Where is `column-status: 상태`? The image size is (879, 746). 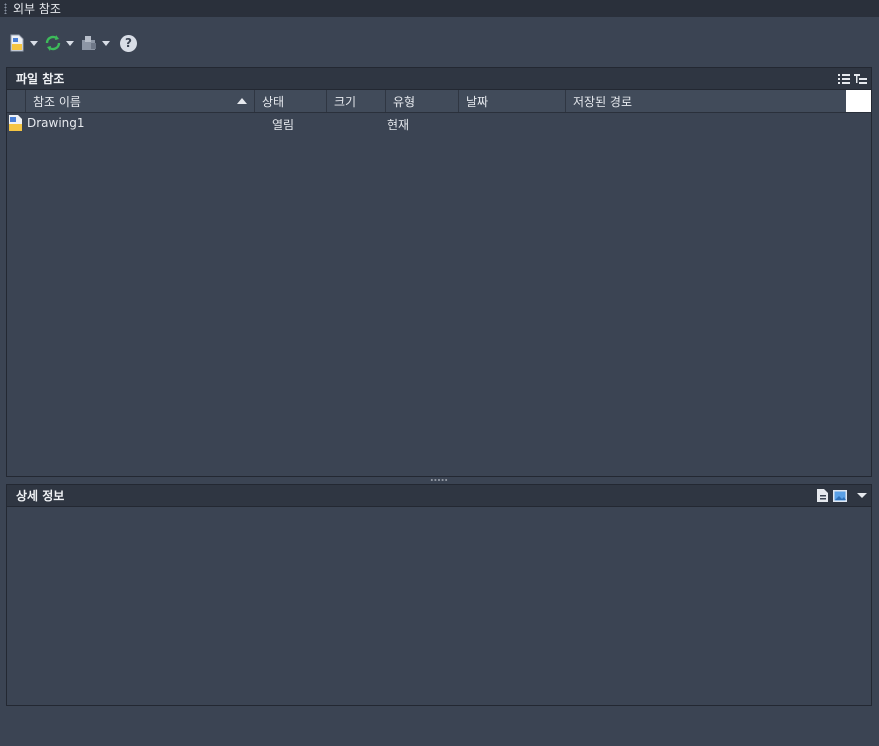 column-status: 상태 is located at coordinates (291, 101).